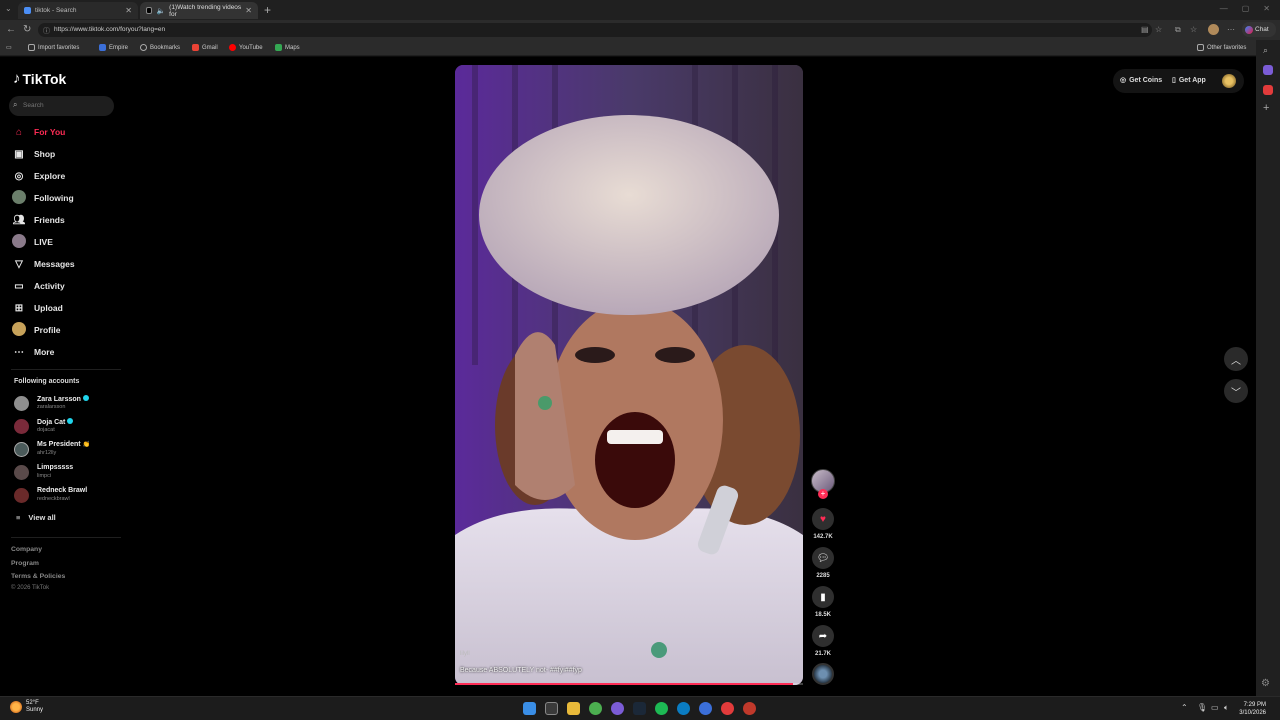 This screenshot has height=720, width=1280. What do you see at coordinates (19, 286) in the screenshot?
I see `activity-icon: ▭` at bounding box center [19, 286].